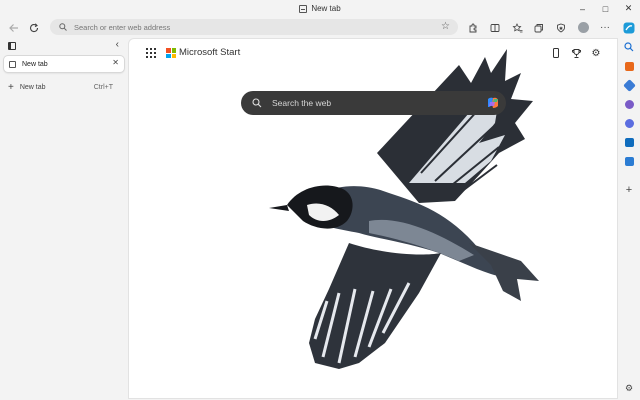 The image size is (640, 400). What do you see at coordinates (117, 44) in the screenshot?
I see `collapse-pane-icon: ‹` at bounding box center [117, 44].